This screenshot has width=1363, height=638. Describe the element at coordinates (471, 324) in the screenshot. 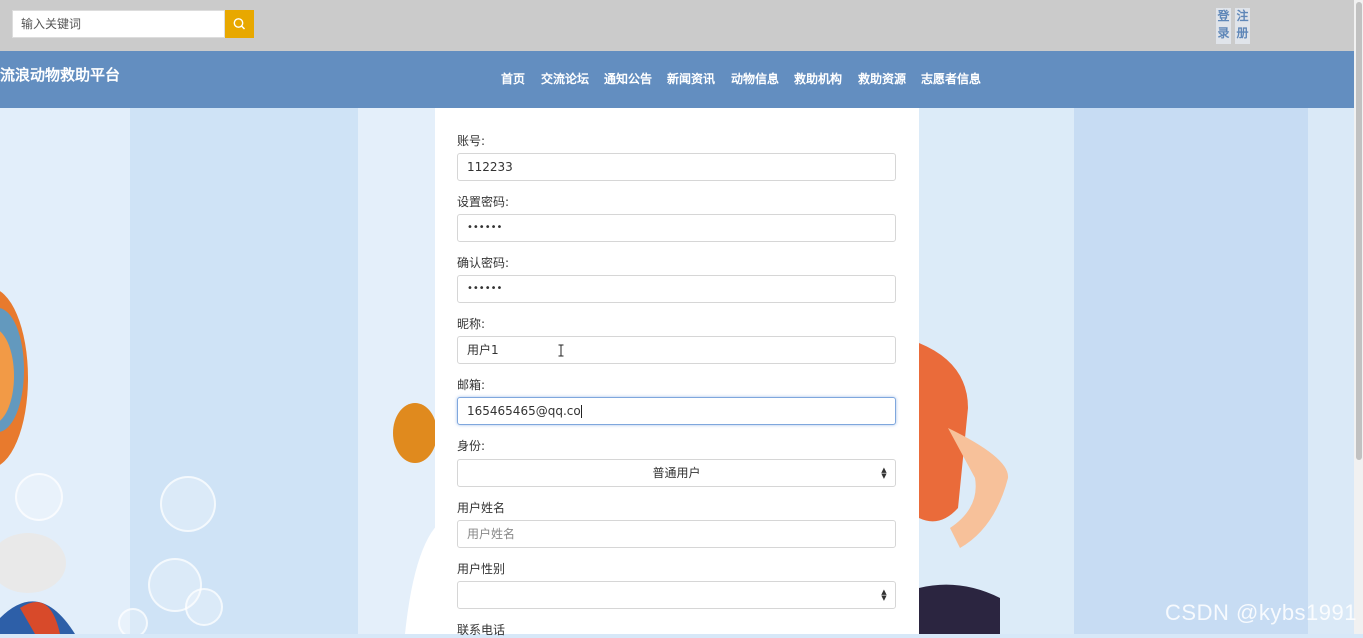

I see `nickname-label: 昵称:` at that location.